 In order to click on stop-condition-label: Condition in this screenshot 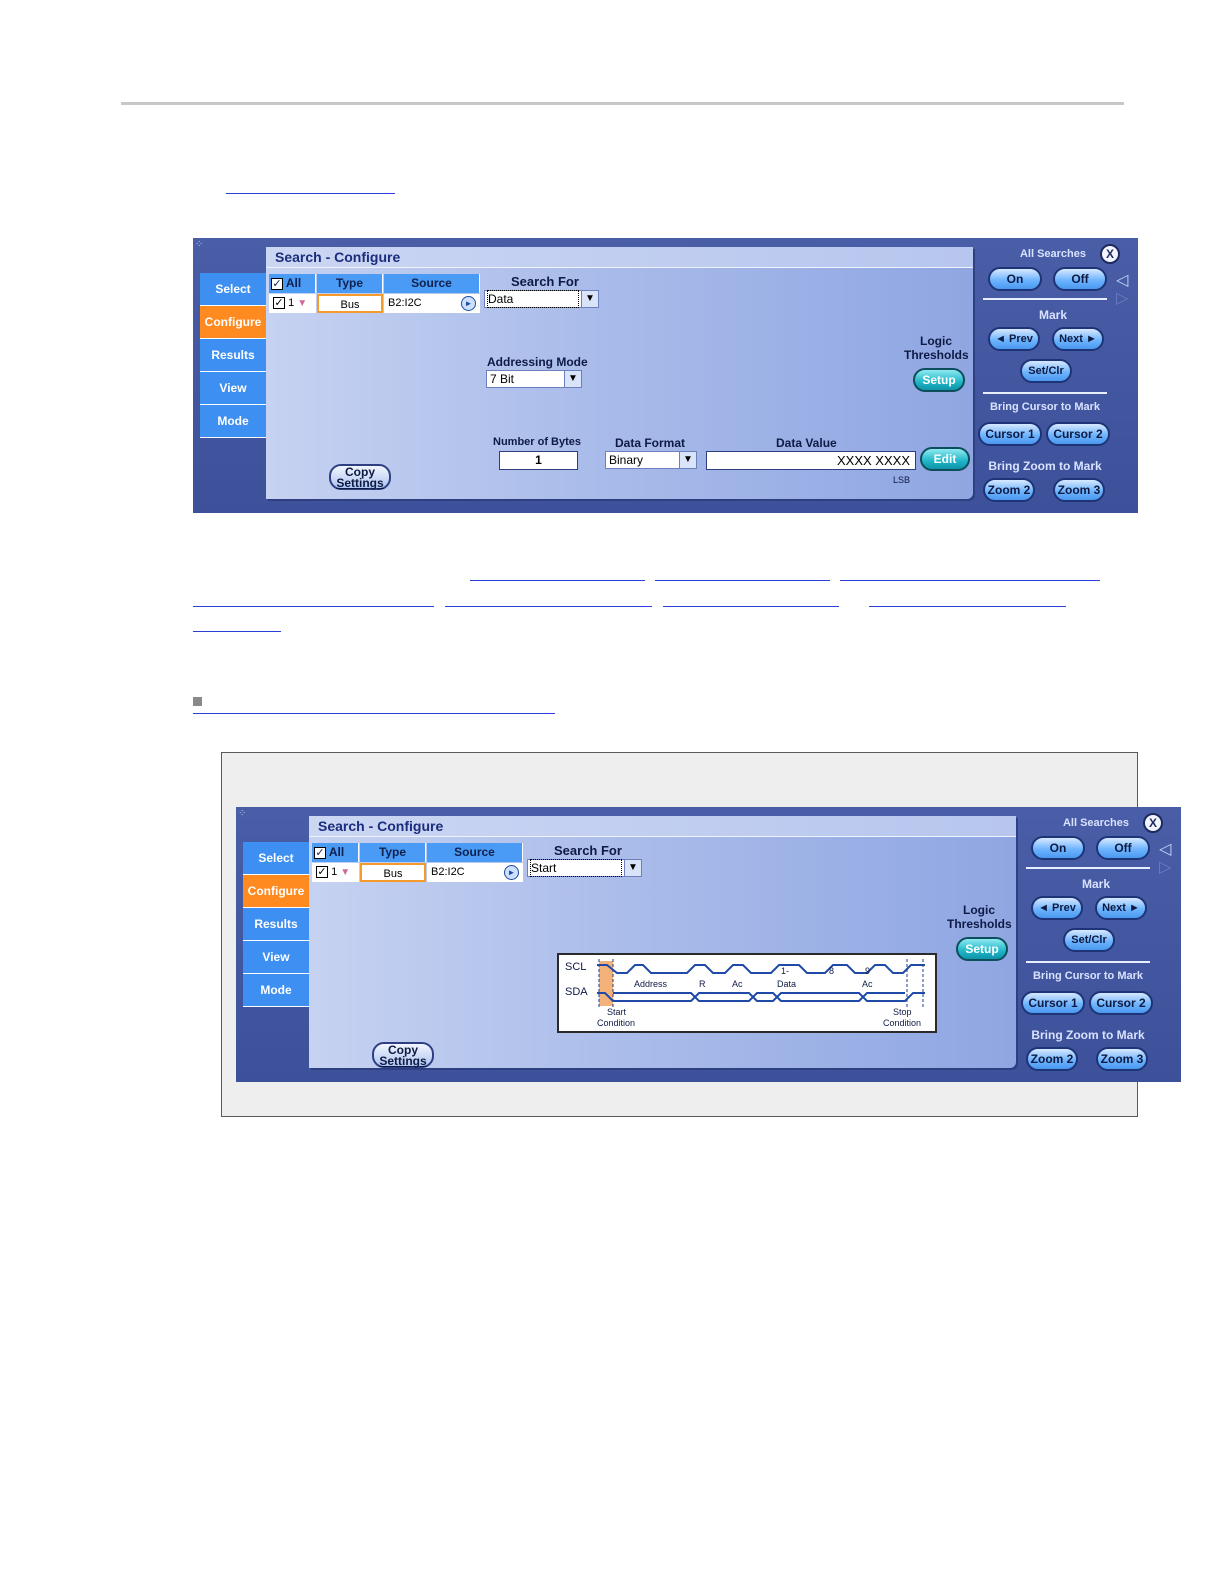, I will do `click(902, 1023)`.